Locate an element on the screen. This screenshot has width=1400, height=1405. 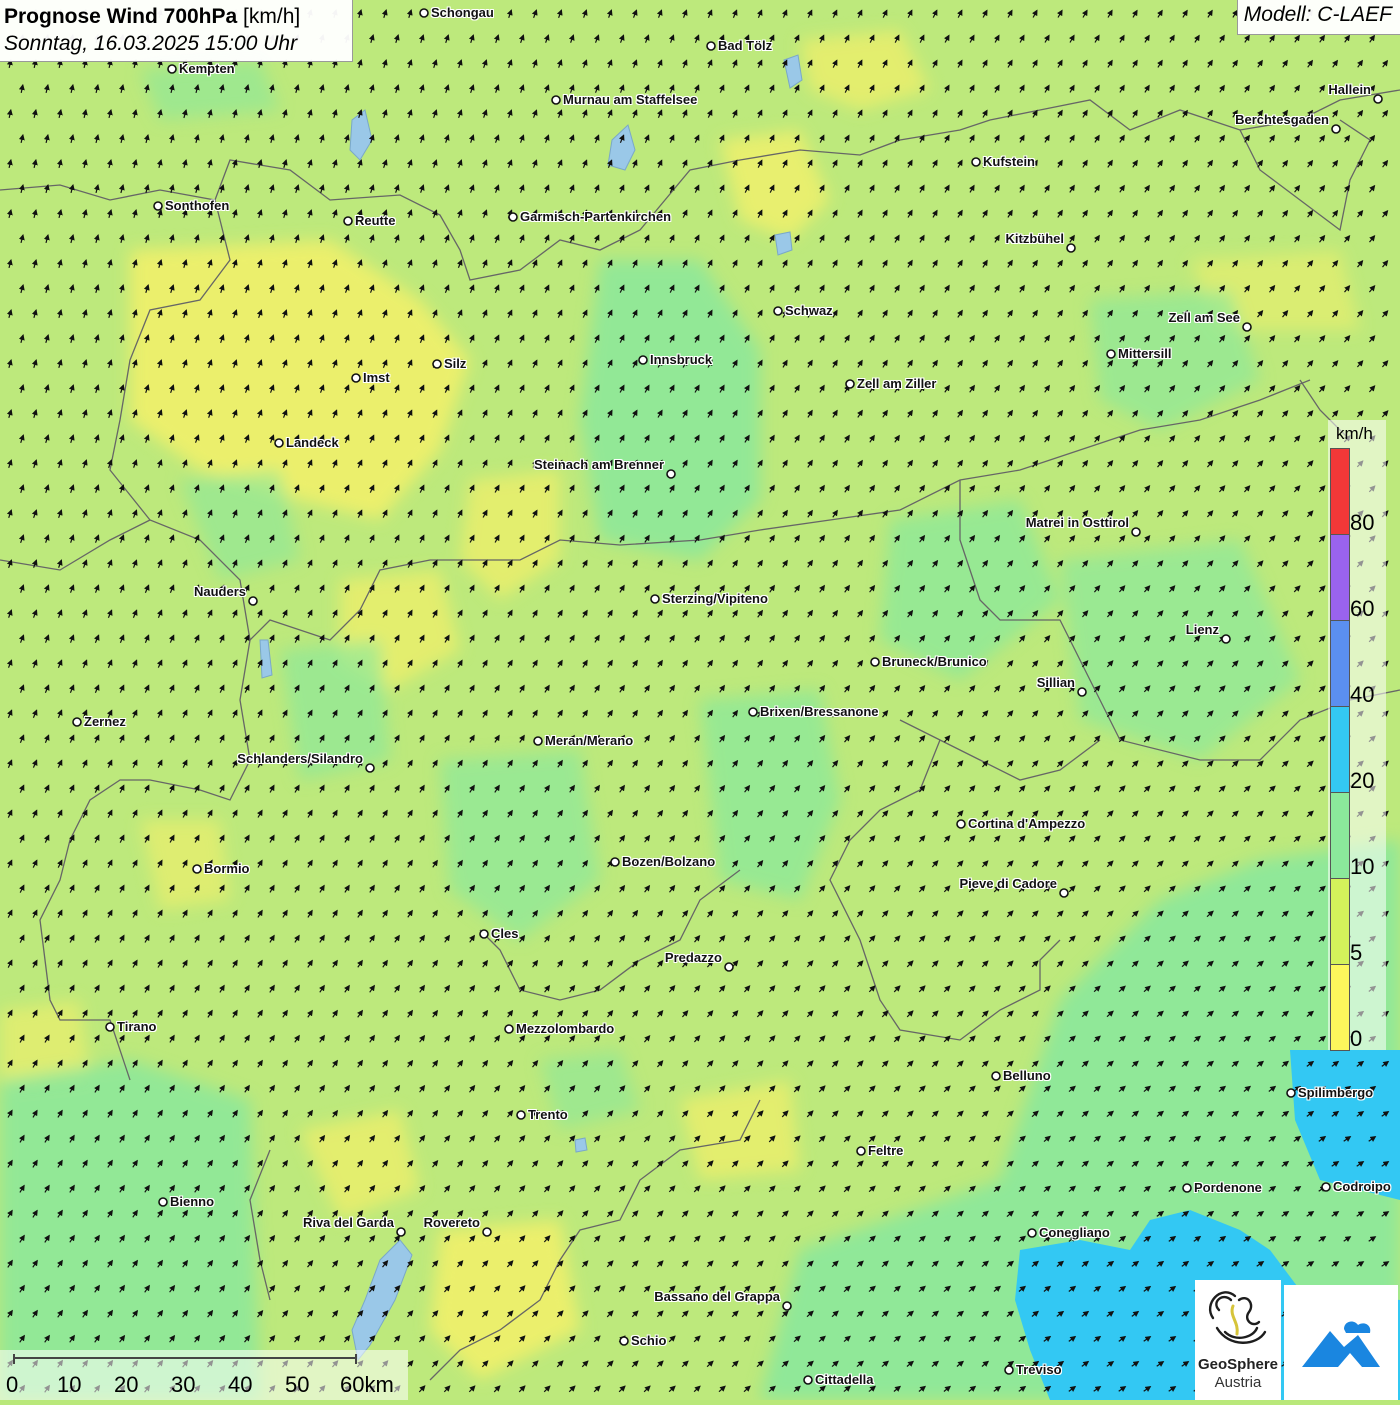
city-label: Bozen/Bolzano is located at coordinates (668, 862).